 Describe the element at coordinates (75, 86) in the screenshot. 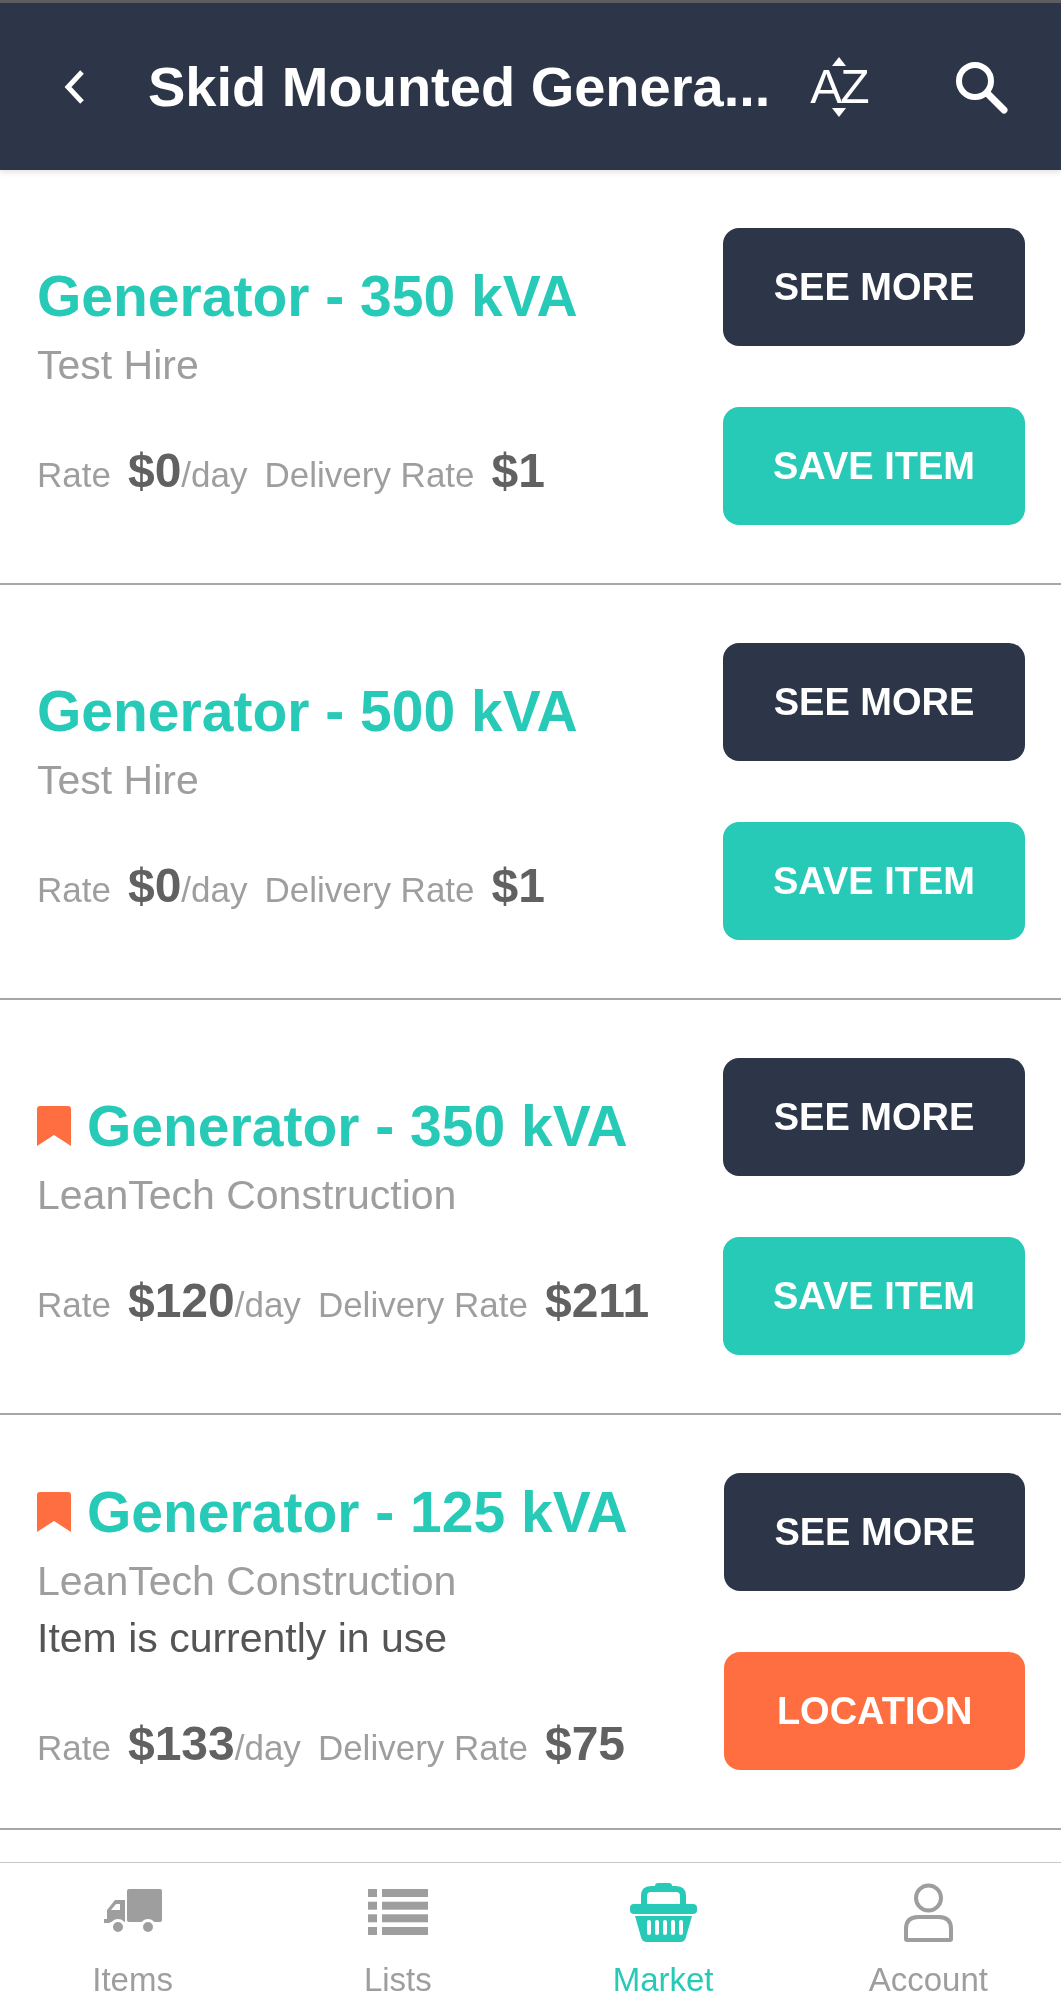

I see `back-icon` at that location.